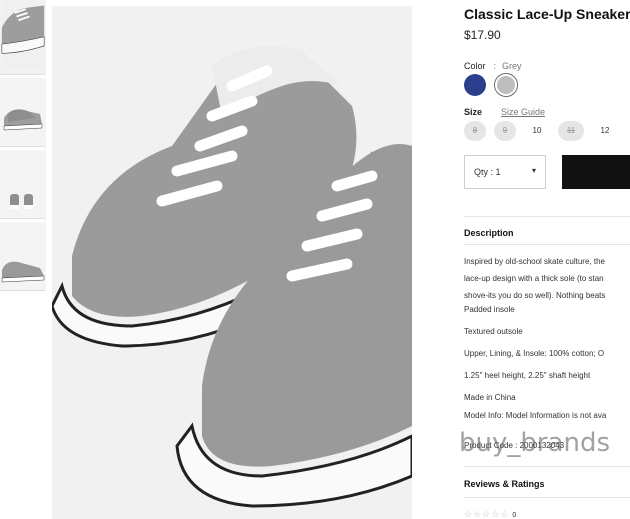 The image size is (630, 519). I want to click on product-title: Classic Lace-Up Sneaker, so click(547, 14).